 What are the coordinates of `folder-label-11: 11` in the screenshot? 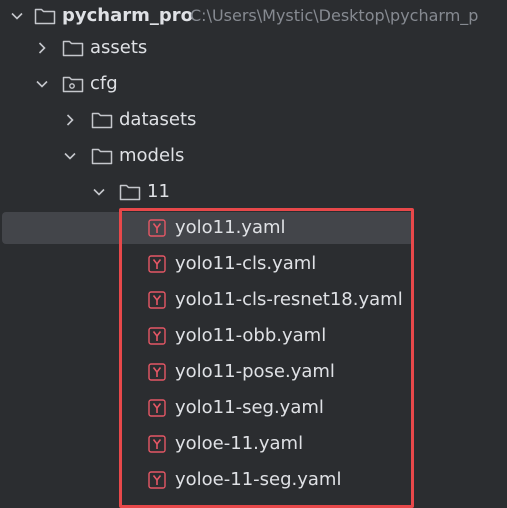 It's located at (158, 191).